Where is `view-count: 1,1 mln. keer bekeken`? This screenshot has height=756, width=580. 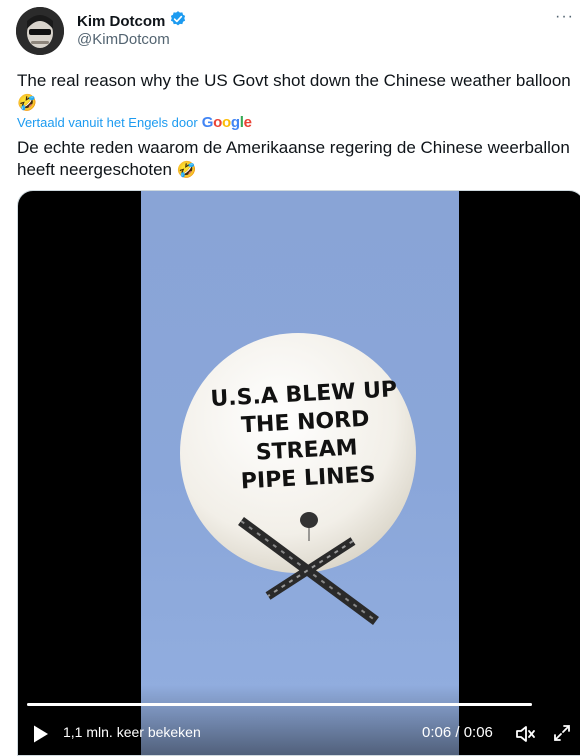 view-count: 1,1 mln. keer bekeken is located at coordinates (132, 732).